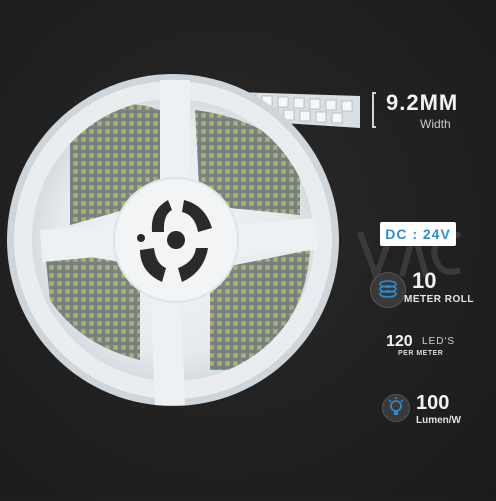  I want to click on width-label: Width, so click(435, 124).